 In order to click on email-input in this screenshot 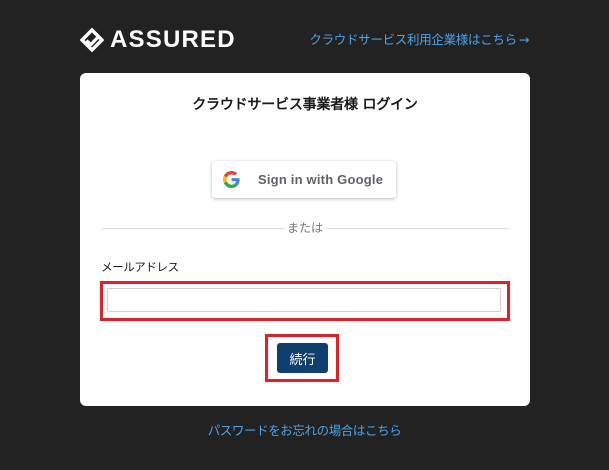, I will do `click(304, 300)`.